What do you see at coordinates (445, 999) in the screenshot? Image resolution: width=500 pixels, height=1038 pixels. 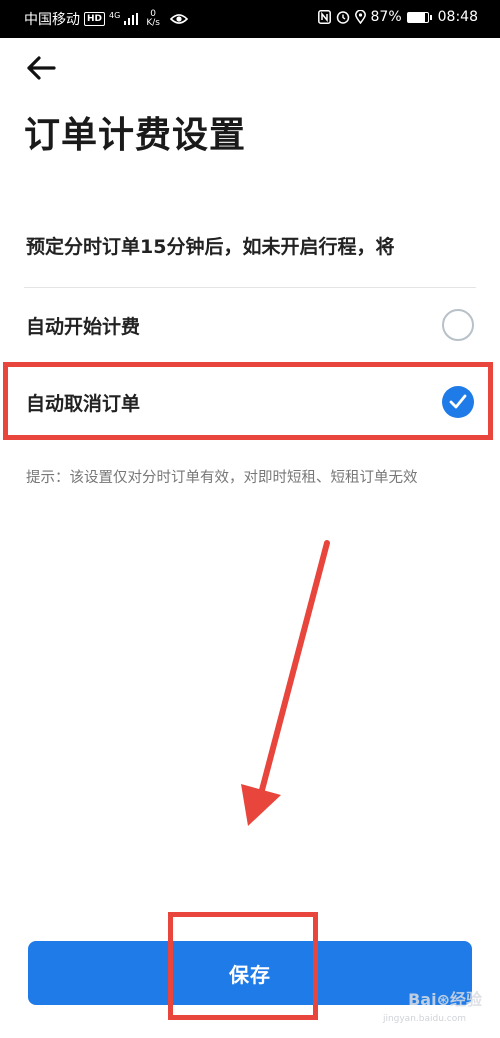 I see `watermark-logo: Bai⊛经验` at bounding box center [445, 999].